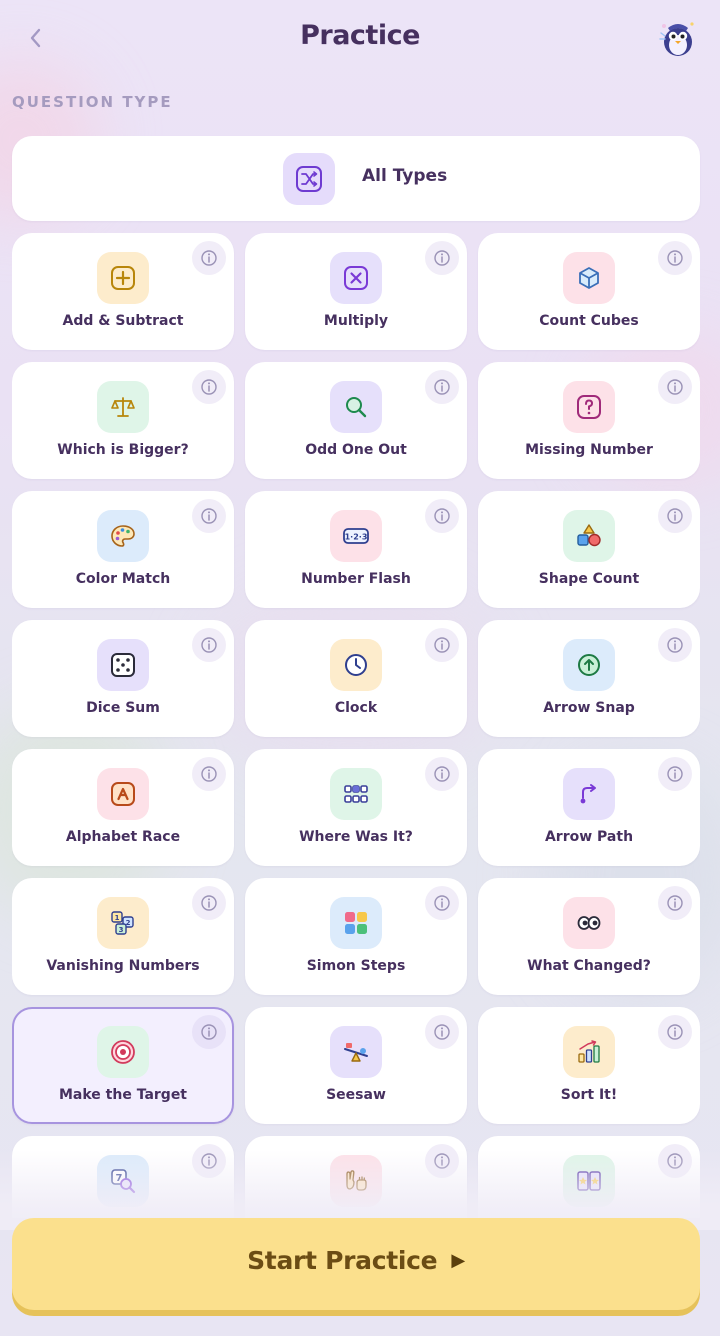 The height and width of the screenshot is (1336, 720). Describe the element at coordinates (356, 450) in the screenshot. I see `card-label: Odd One Out` at that location.